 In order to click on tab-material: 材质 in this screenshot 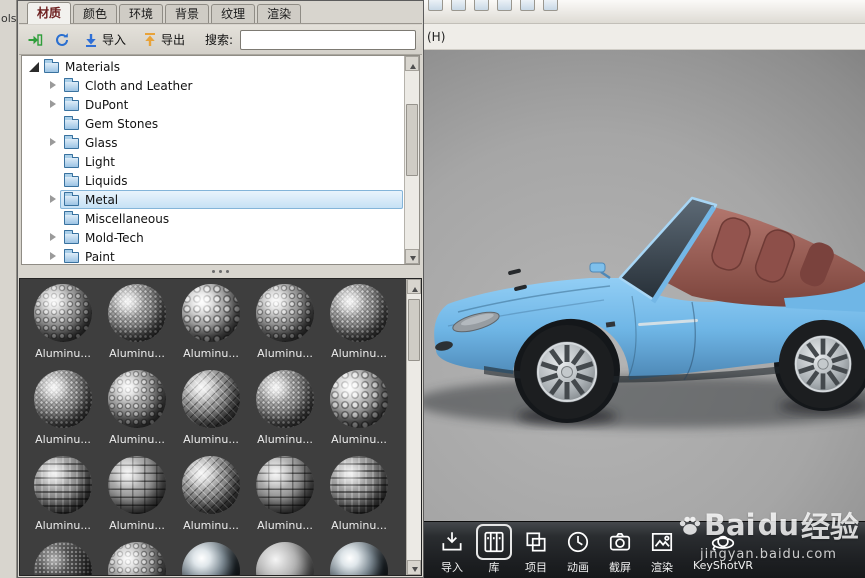, I will do `click(49, 13)`.